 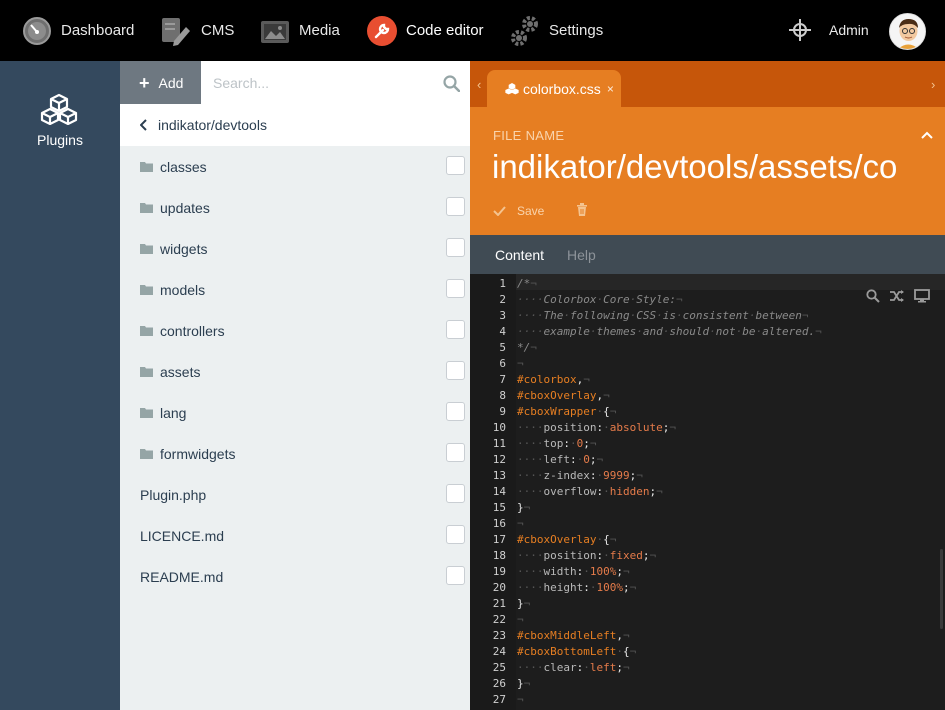 What do you see at coordinates (560, 459) in the screenshot?
I see `code-line: ····left:·0;¬` at bounding box center [560, 459].